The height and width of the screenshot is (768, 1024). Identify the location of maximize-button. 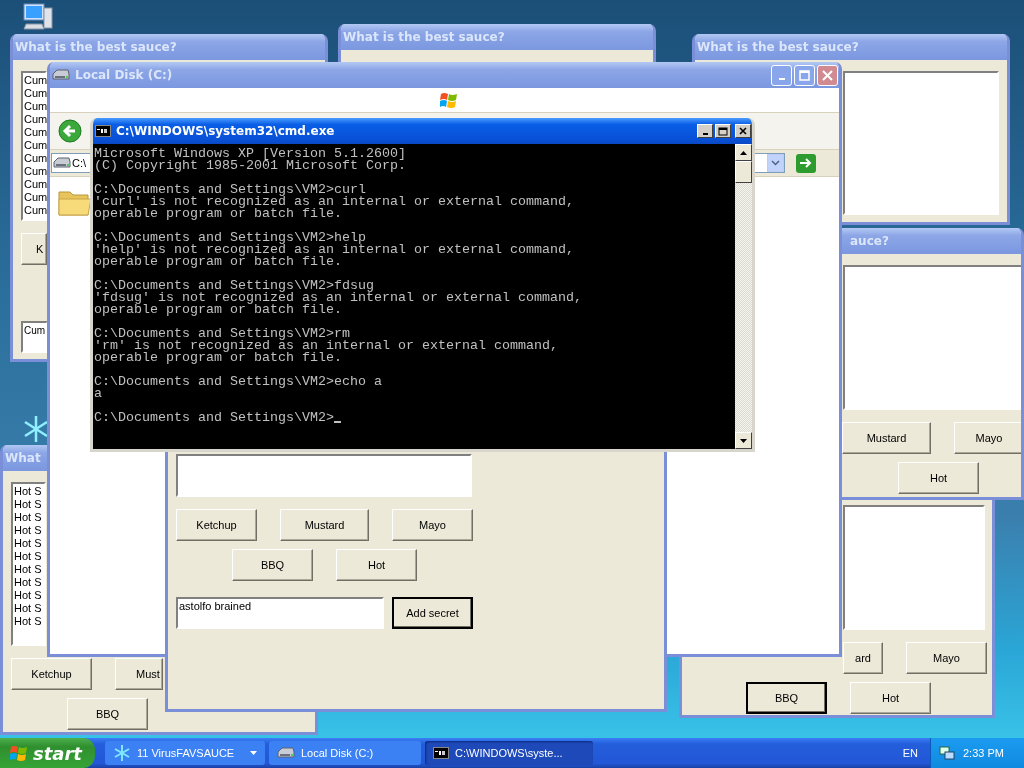
(723, 131).